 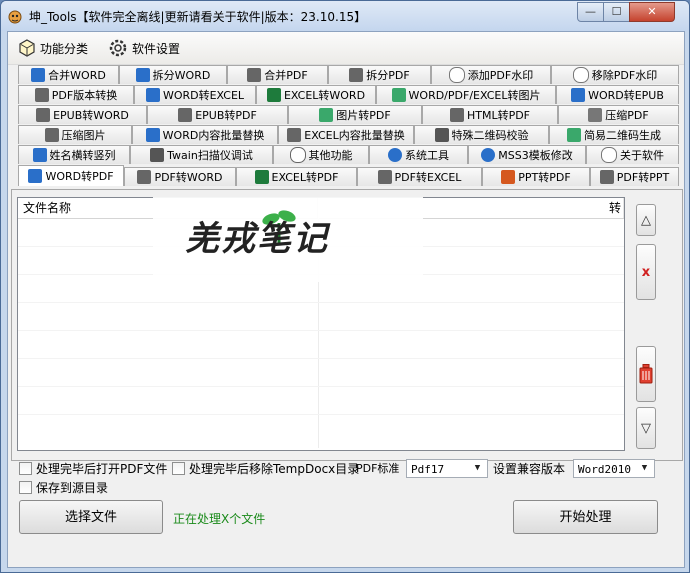 I want to click on tab-epub-to-word: EPUB转WORD, so click(x=82, y=114).